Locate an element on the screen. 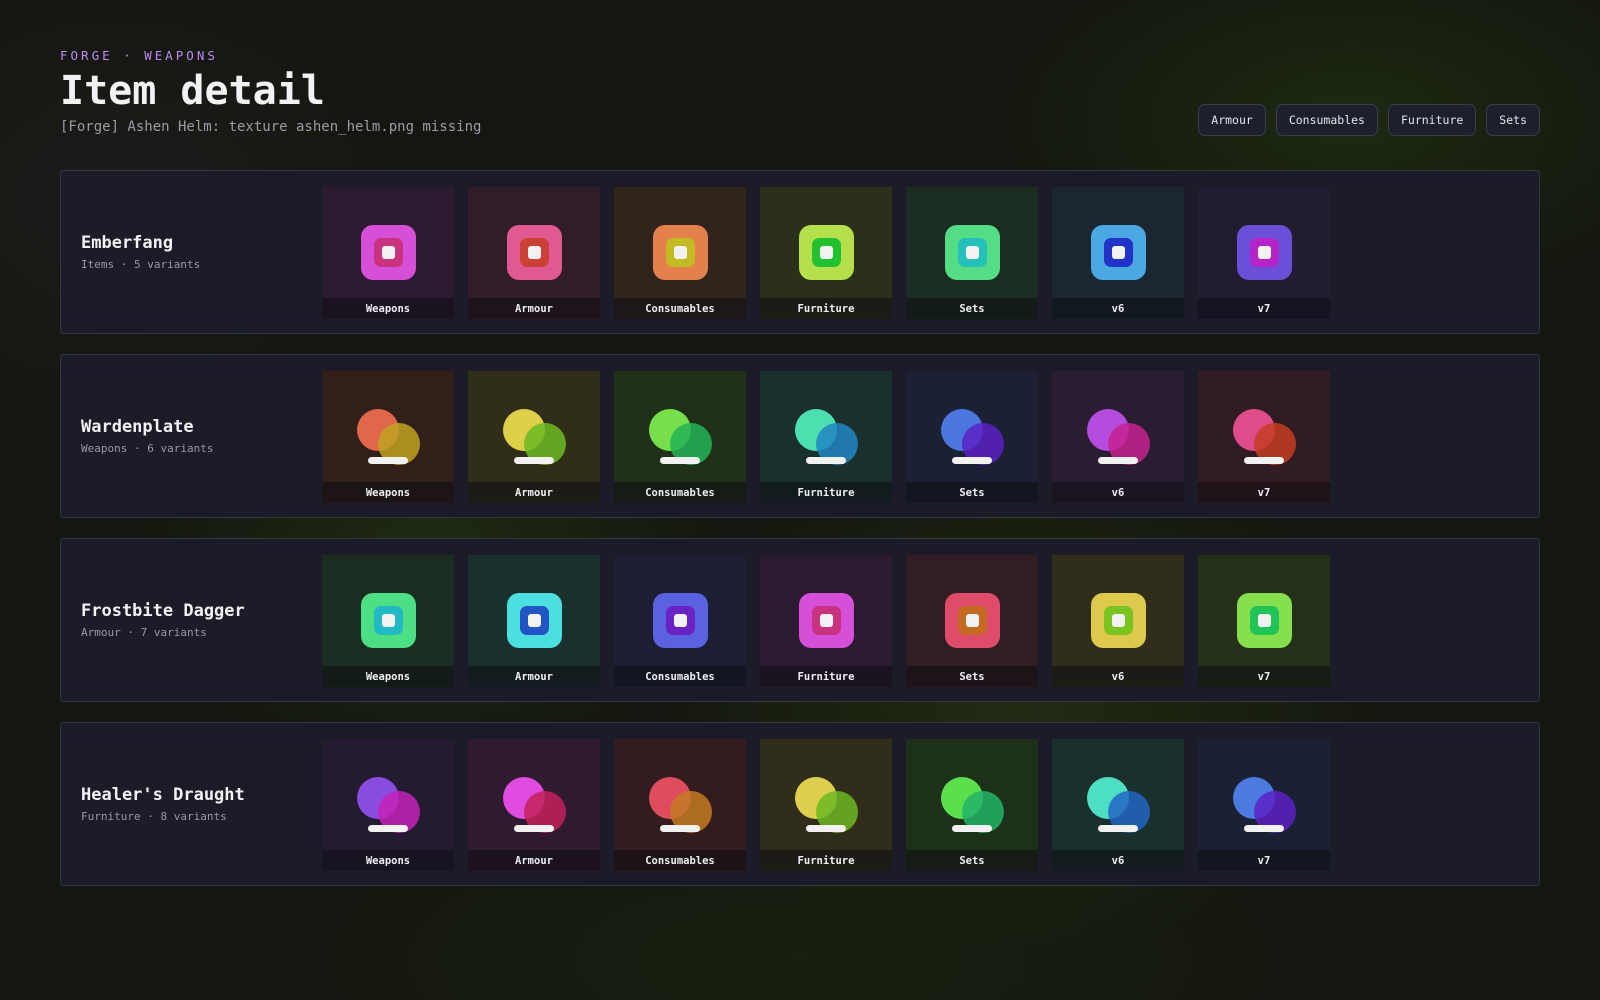 The image size is (1600, 1000). item-name: Frostbite Dagger is located at coordinates (163, 611).